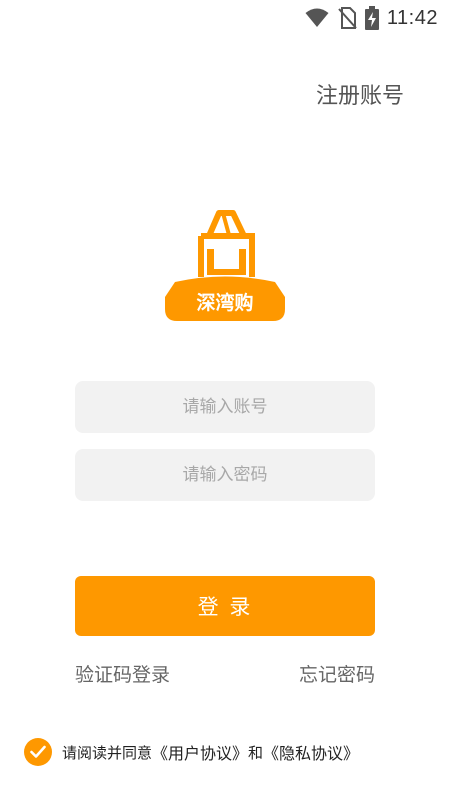  I want to click on privacy-policy-link: 《隐私协议》, so click(311, 752).